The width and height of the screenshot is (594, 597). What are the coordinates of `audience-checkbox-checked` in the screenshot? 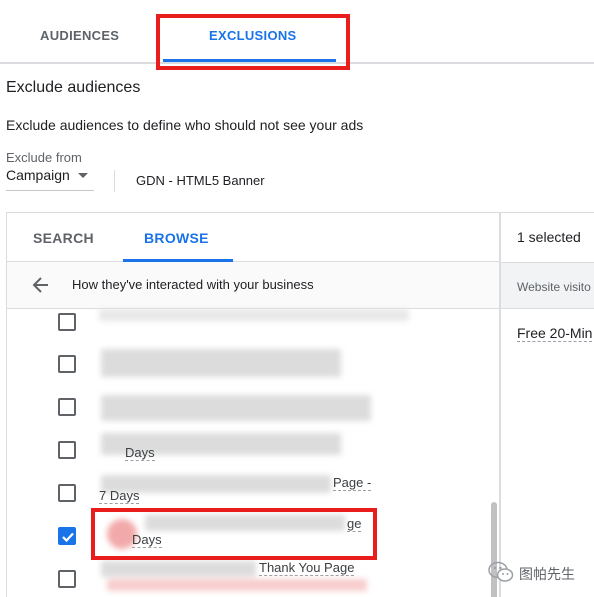 It's located at (67, 536).